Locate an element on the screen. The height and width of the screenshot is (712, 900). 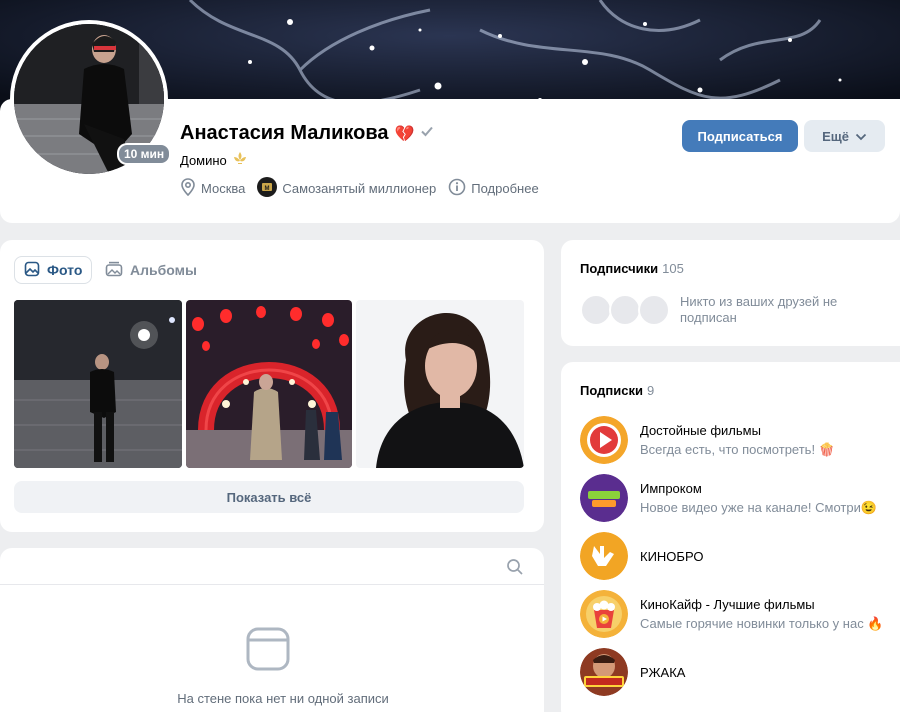
profile-name-row: Анастасия Маликова 💔 is located at coordinates (307, 133).